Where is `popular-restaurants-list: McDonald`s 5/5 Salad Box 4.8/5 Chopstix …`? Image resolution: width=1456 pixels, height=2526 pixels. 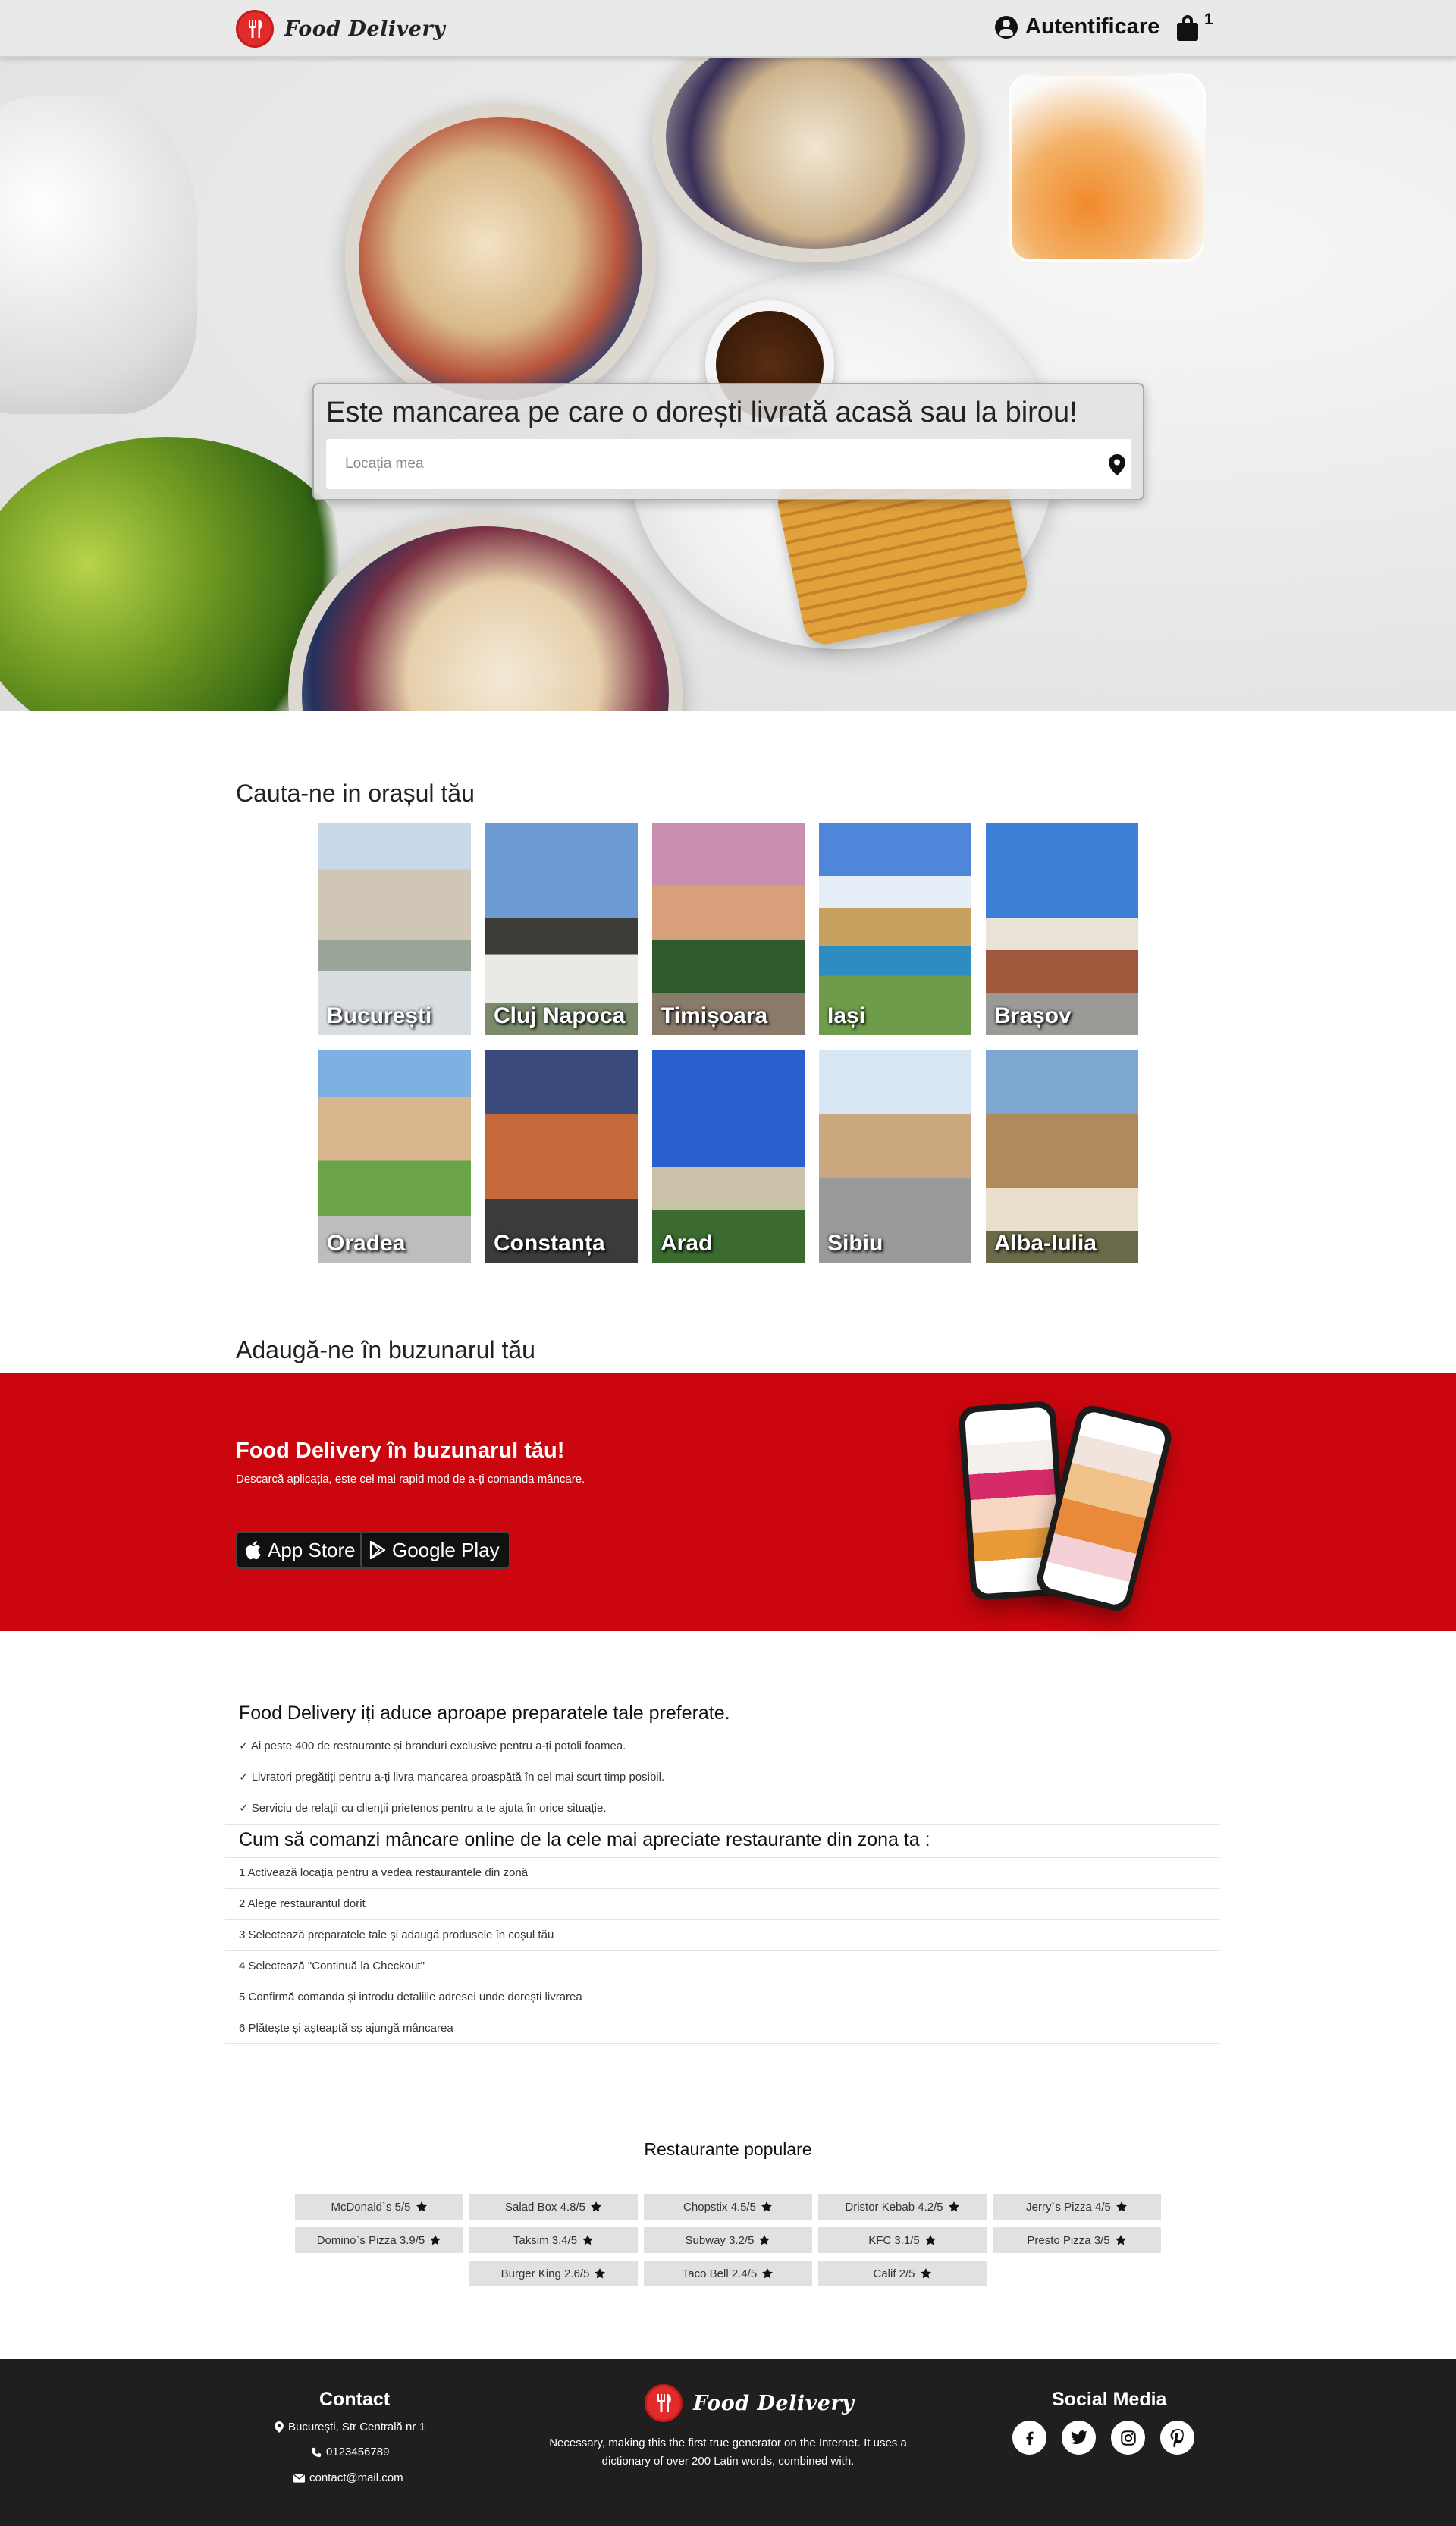
popular-restaurants-list: McDonald`s 5/5 Salad Box 4.8/5 Chopstix … is located at coordinates (728, 2247).